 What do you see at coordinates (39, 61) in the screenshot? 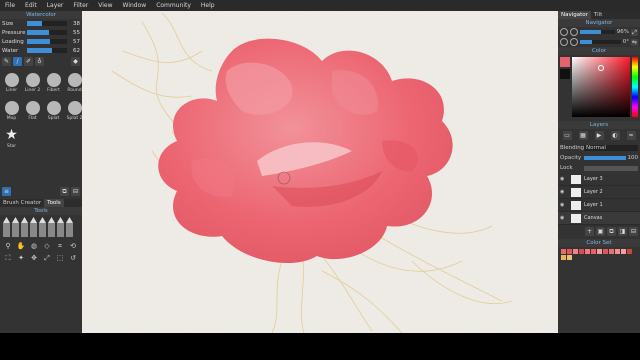
I see `dropper-icon: ♁` at bounding box center [39, 61].